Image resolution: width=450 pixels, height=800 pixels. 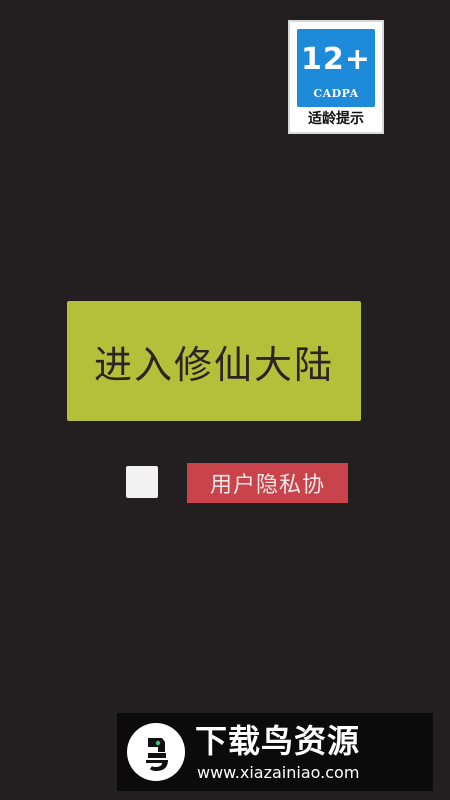 What do you see at coordinates (336, 119) in the screenshot?
I see `age-rating-hint: 适龄提示` at bounding box center [336, 119].